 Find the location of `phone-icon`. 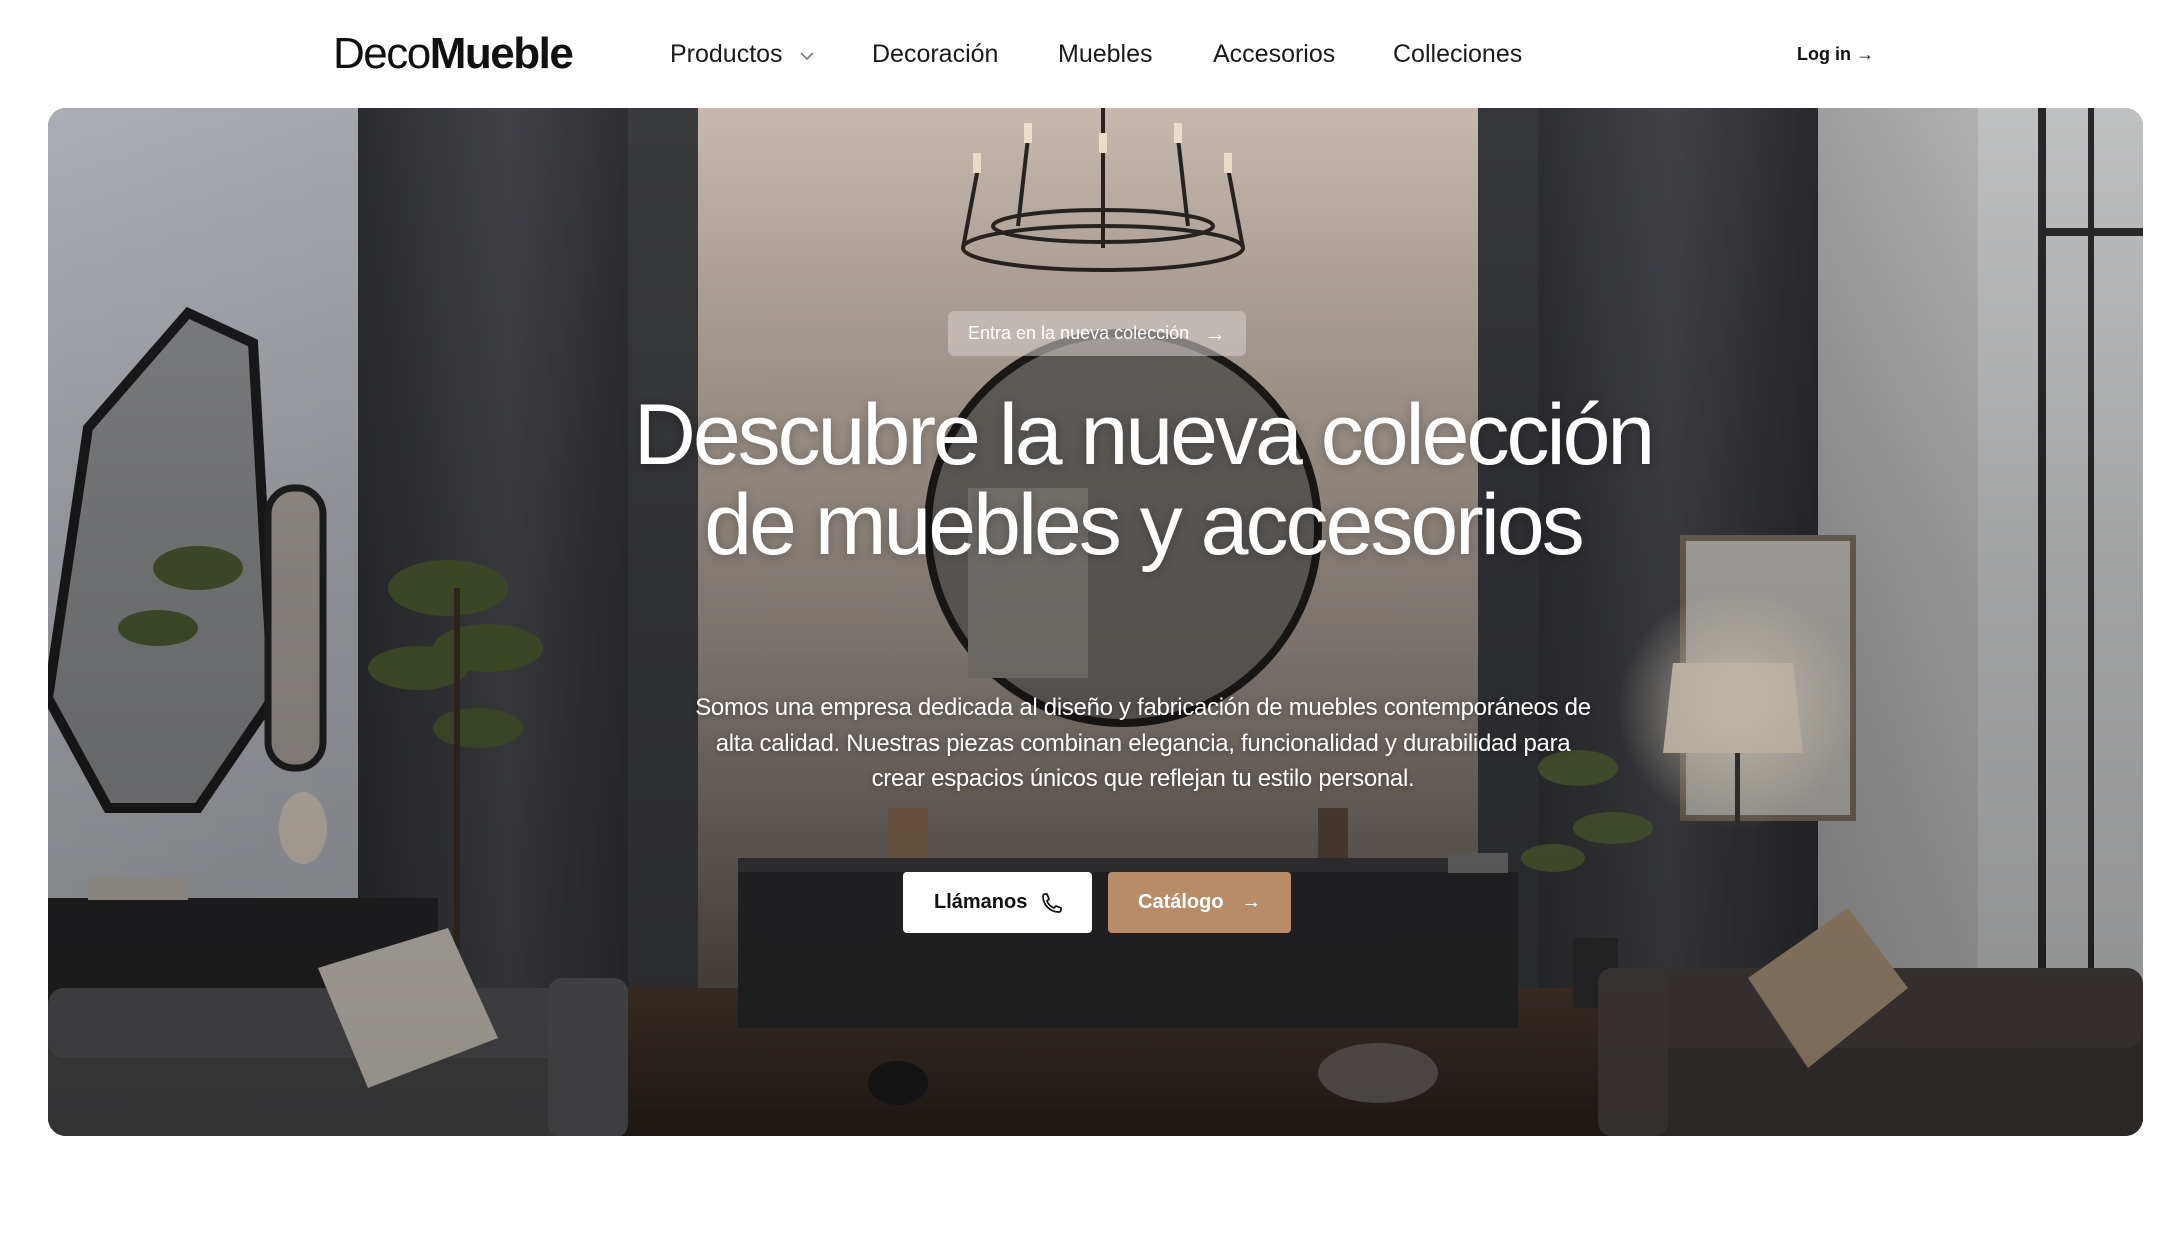

phone-icon is located at coordinates (1052, 915).